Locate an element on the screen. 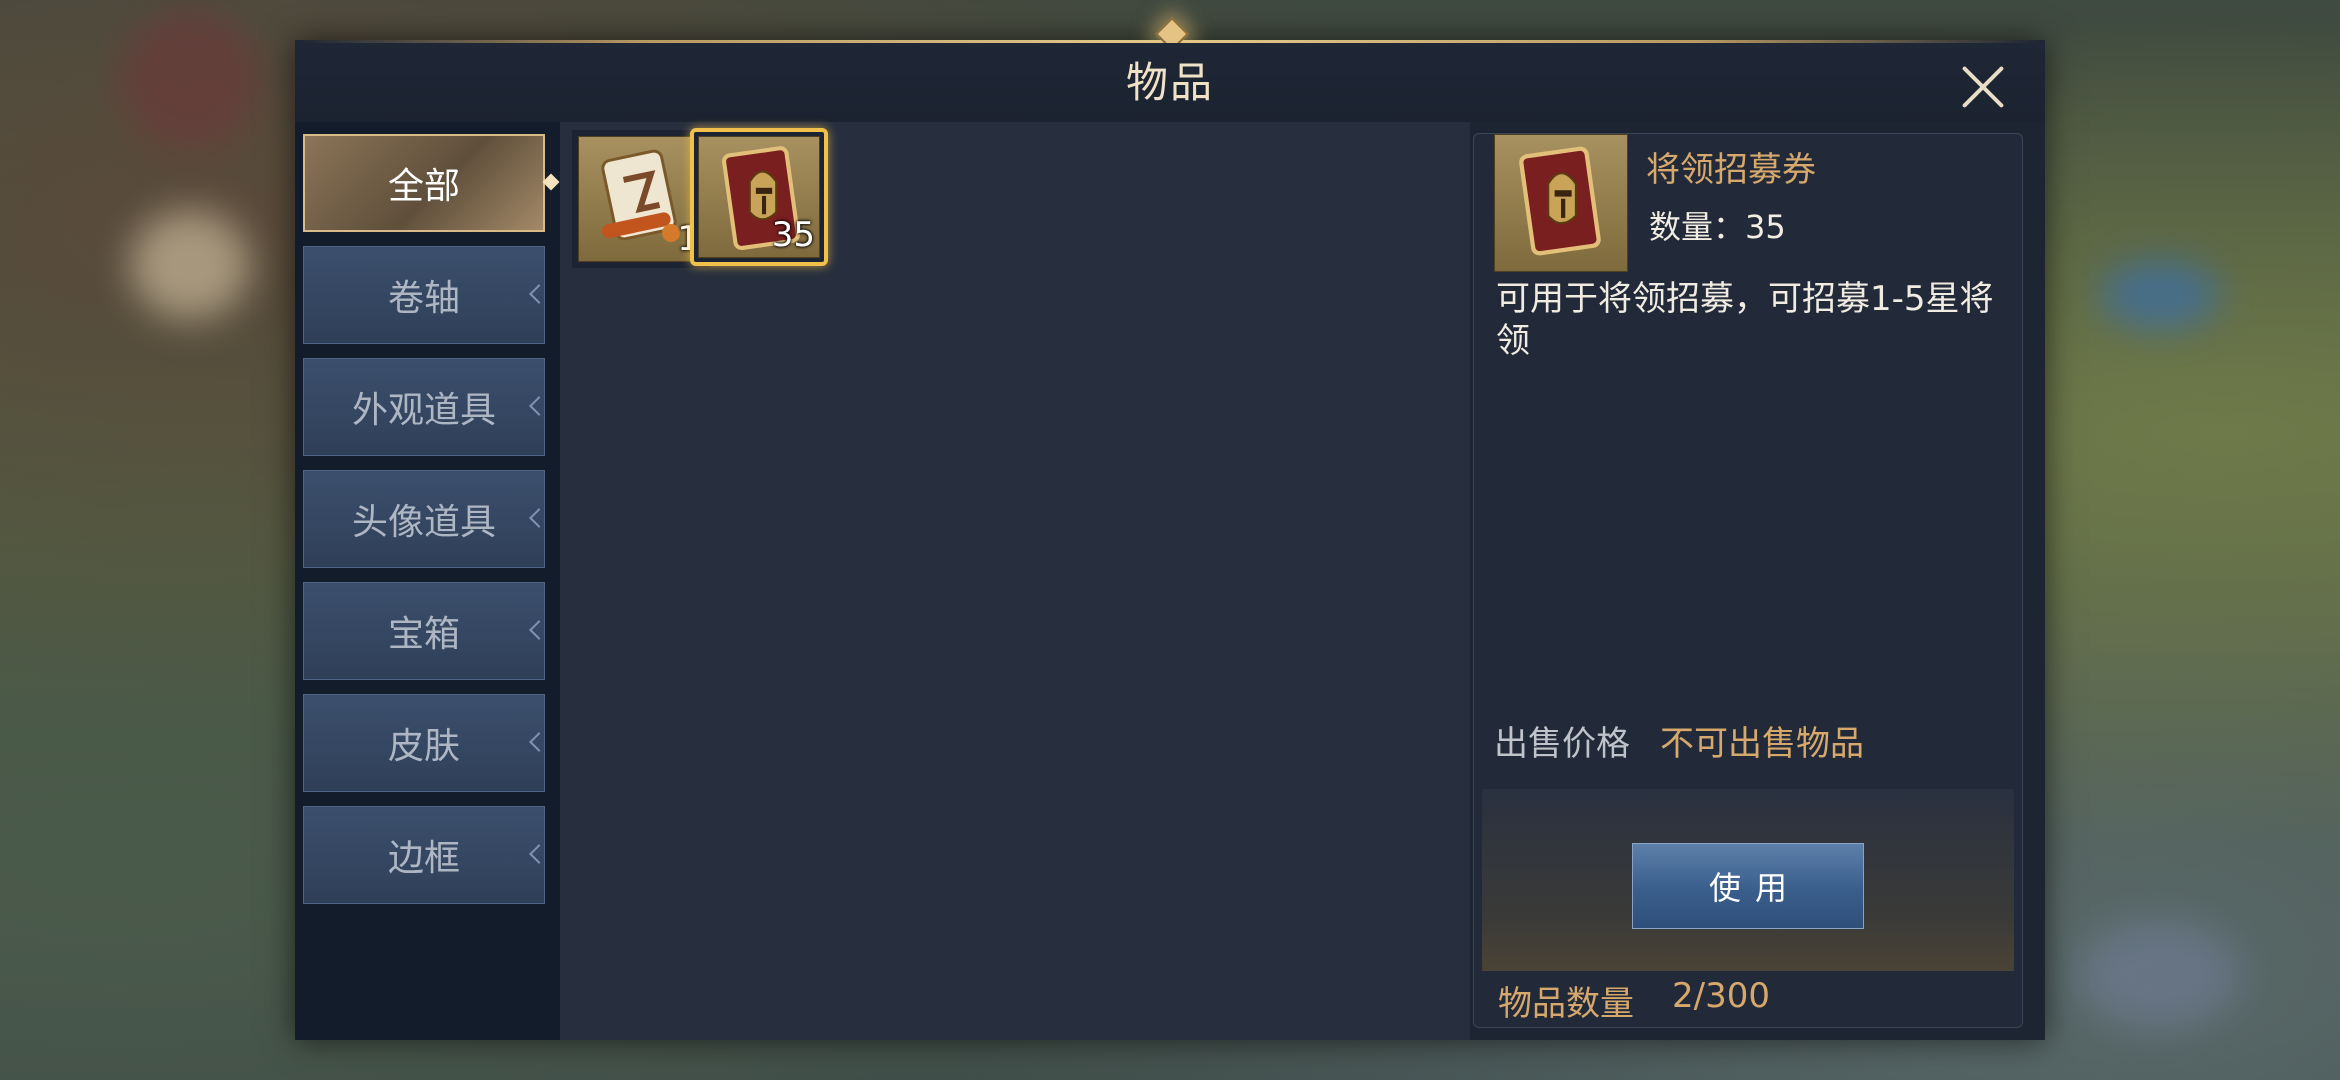 The height and width of the screenshot is (1080, 2340). tab-label: 皮肤 is located at coordinates (423, 746).